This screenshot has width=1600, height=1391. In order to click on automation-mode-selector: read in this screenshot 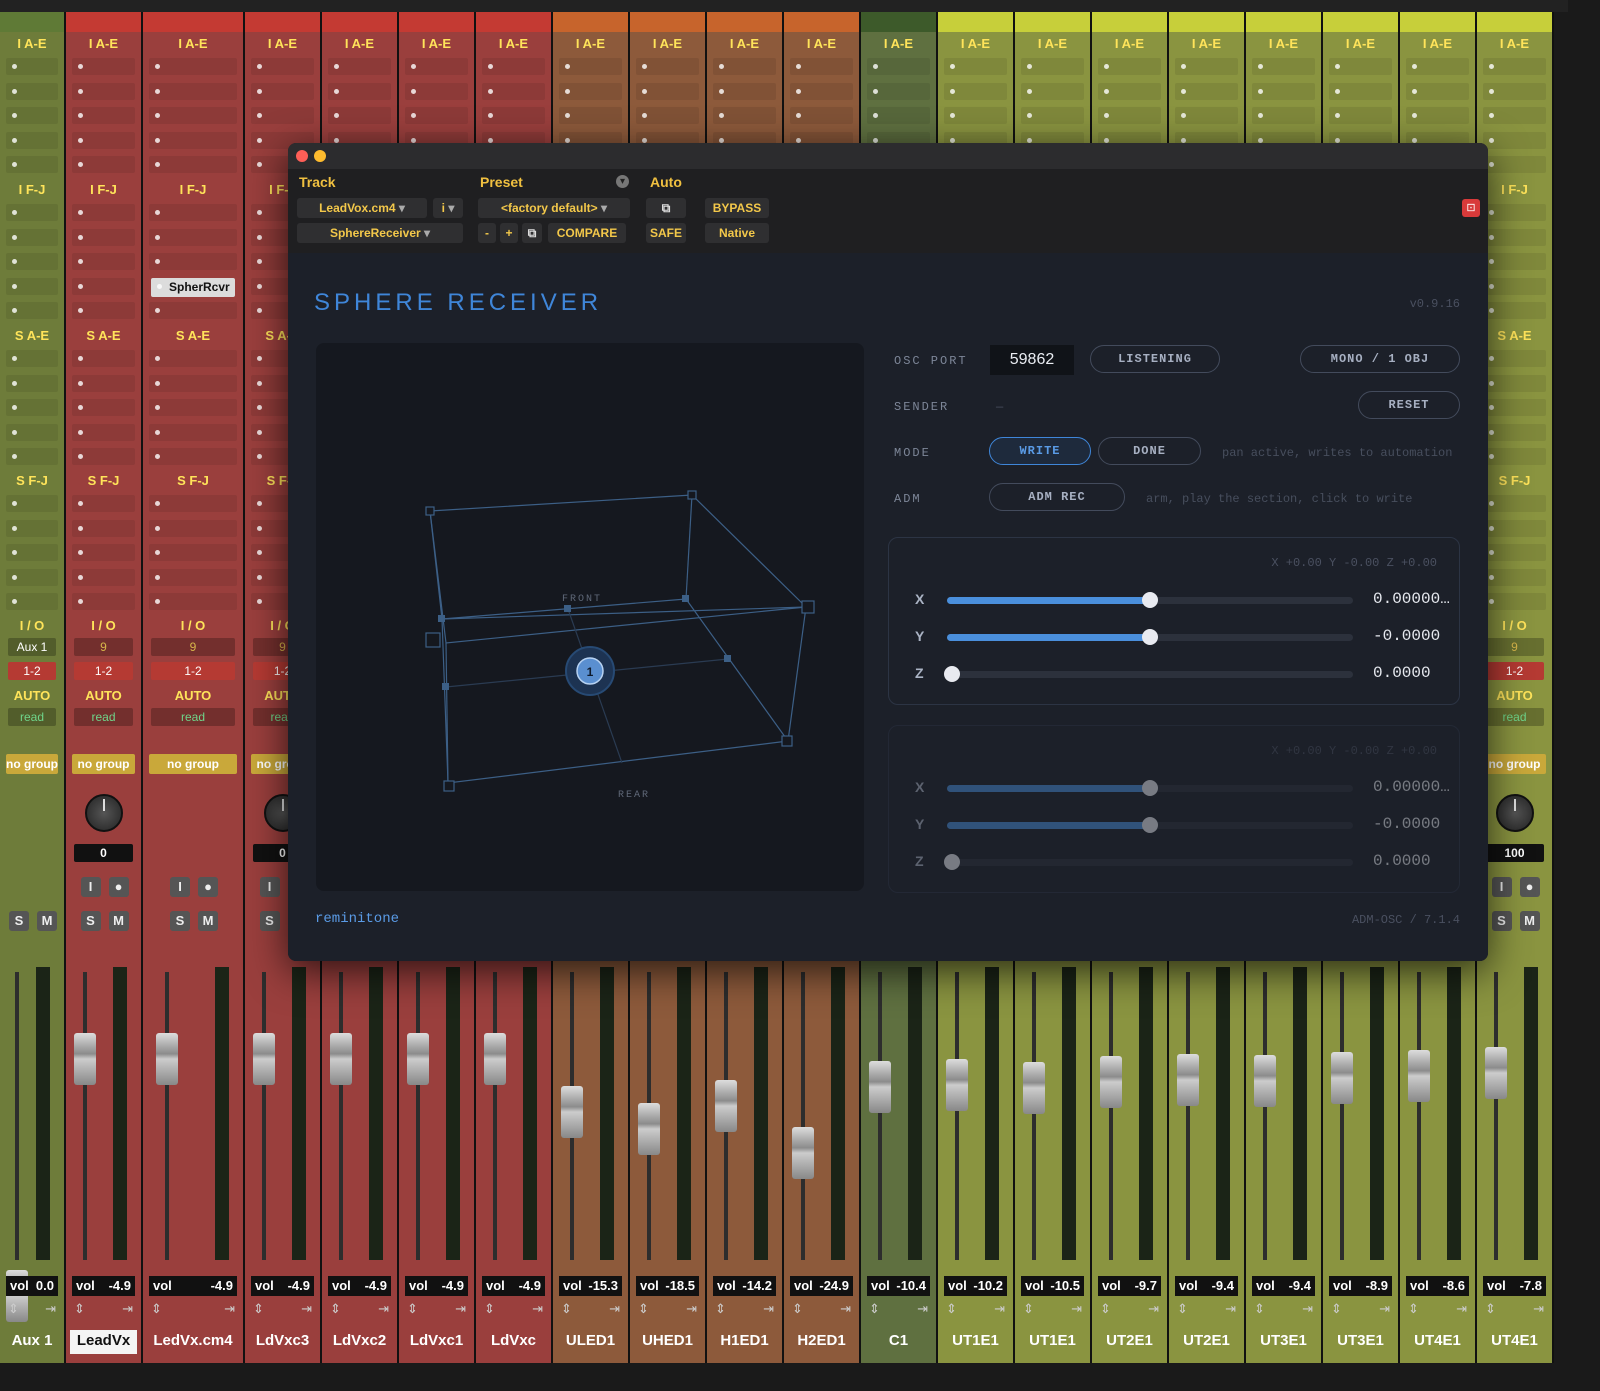, I will do `click(103, 717)`.